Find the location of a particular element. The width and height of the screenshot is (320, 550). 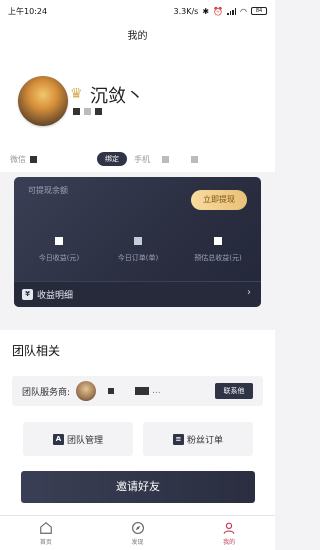

wifi-icon: ◠ is located at coordinates (243, 11).